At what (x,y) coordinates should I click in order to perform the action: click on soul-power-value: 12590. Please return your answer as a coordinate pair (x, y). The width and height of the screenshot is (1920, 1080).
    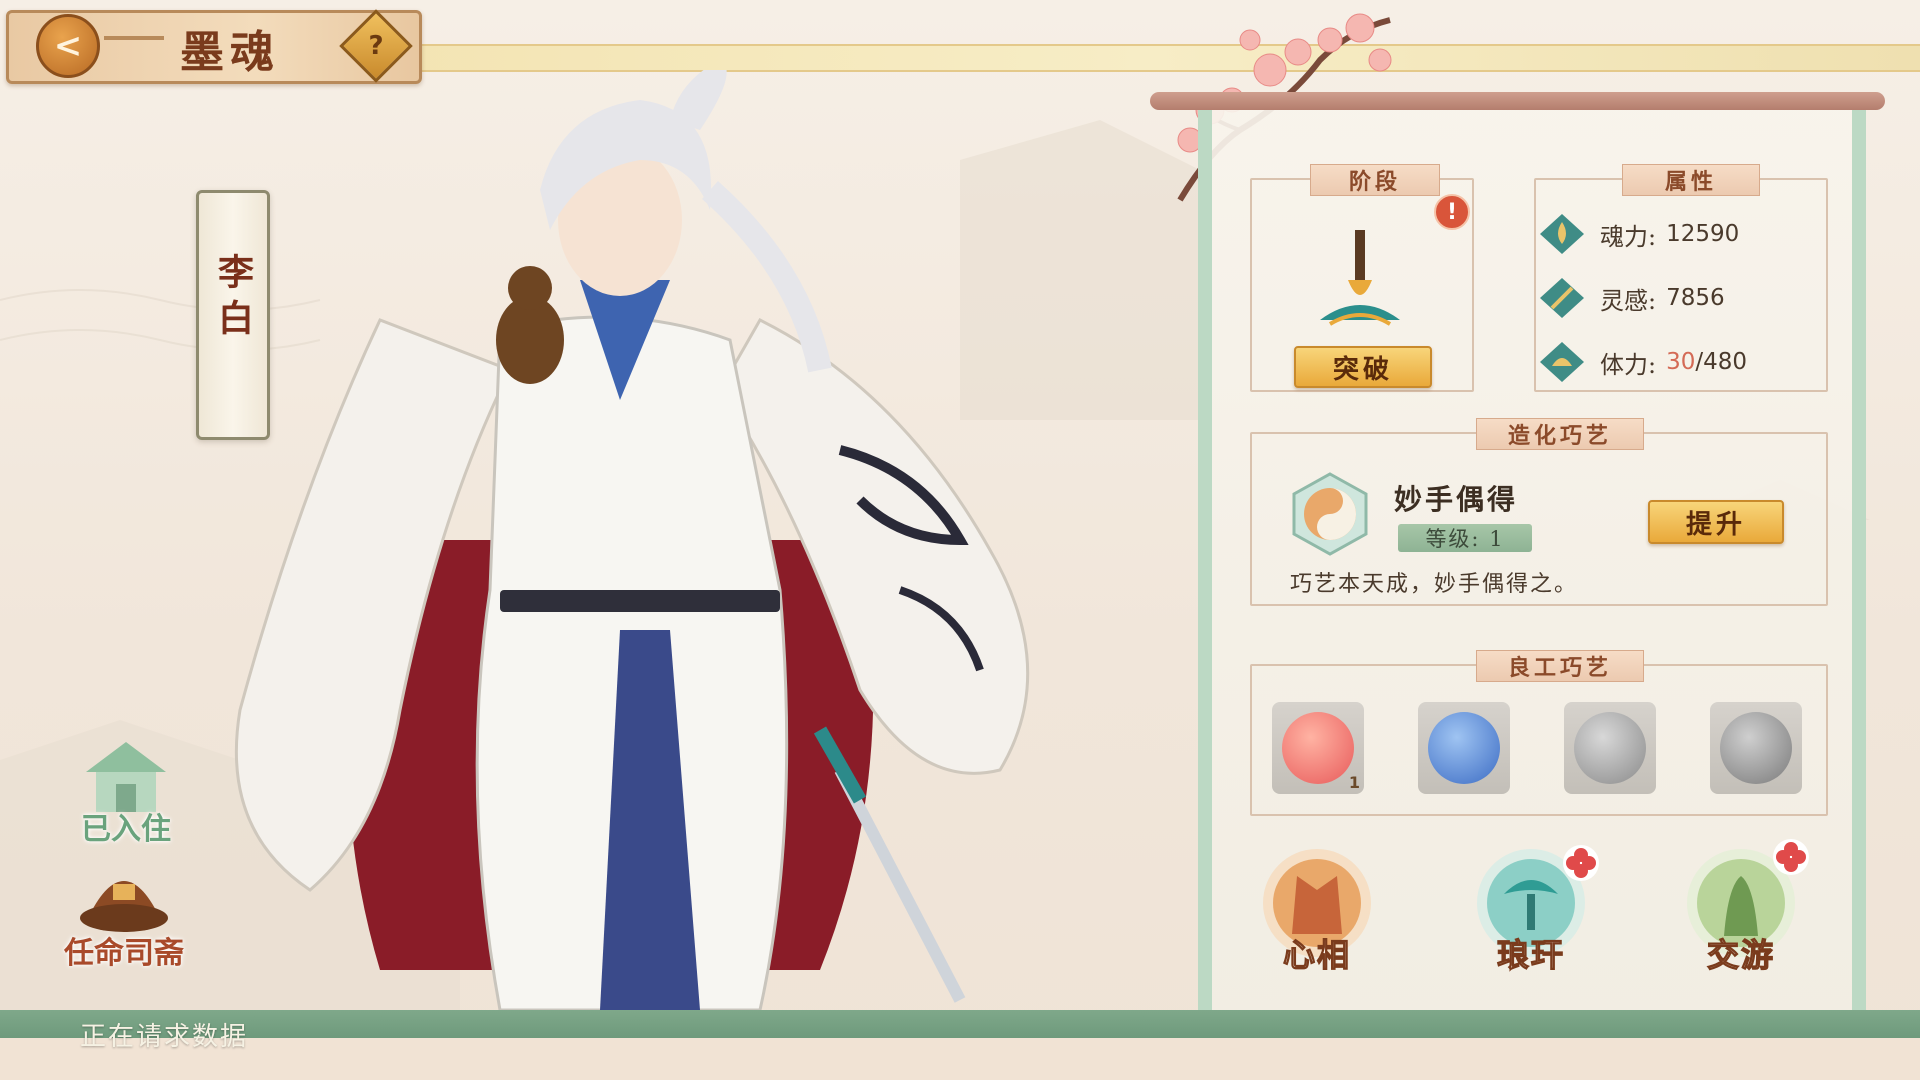
    Looking at the image, I should click on (1703, 234).